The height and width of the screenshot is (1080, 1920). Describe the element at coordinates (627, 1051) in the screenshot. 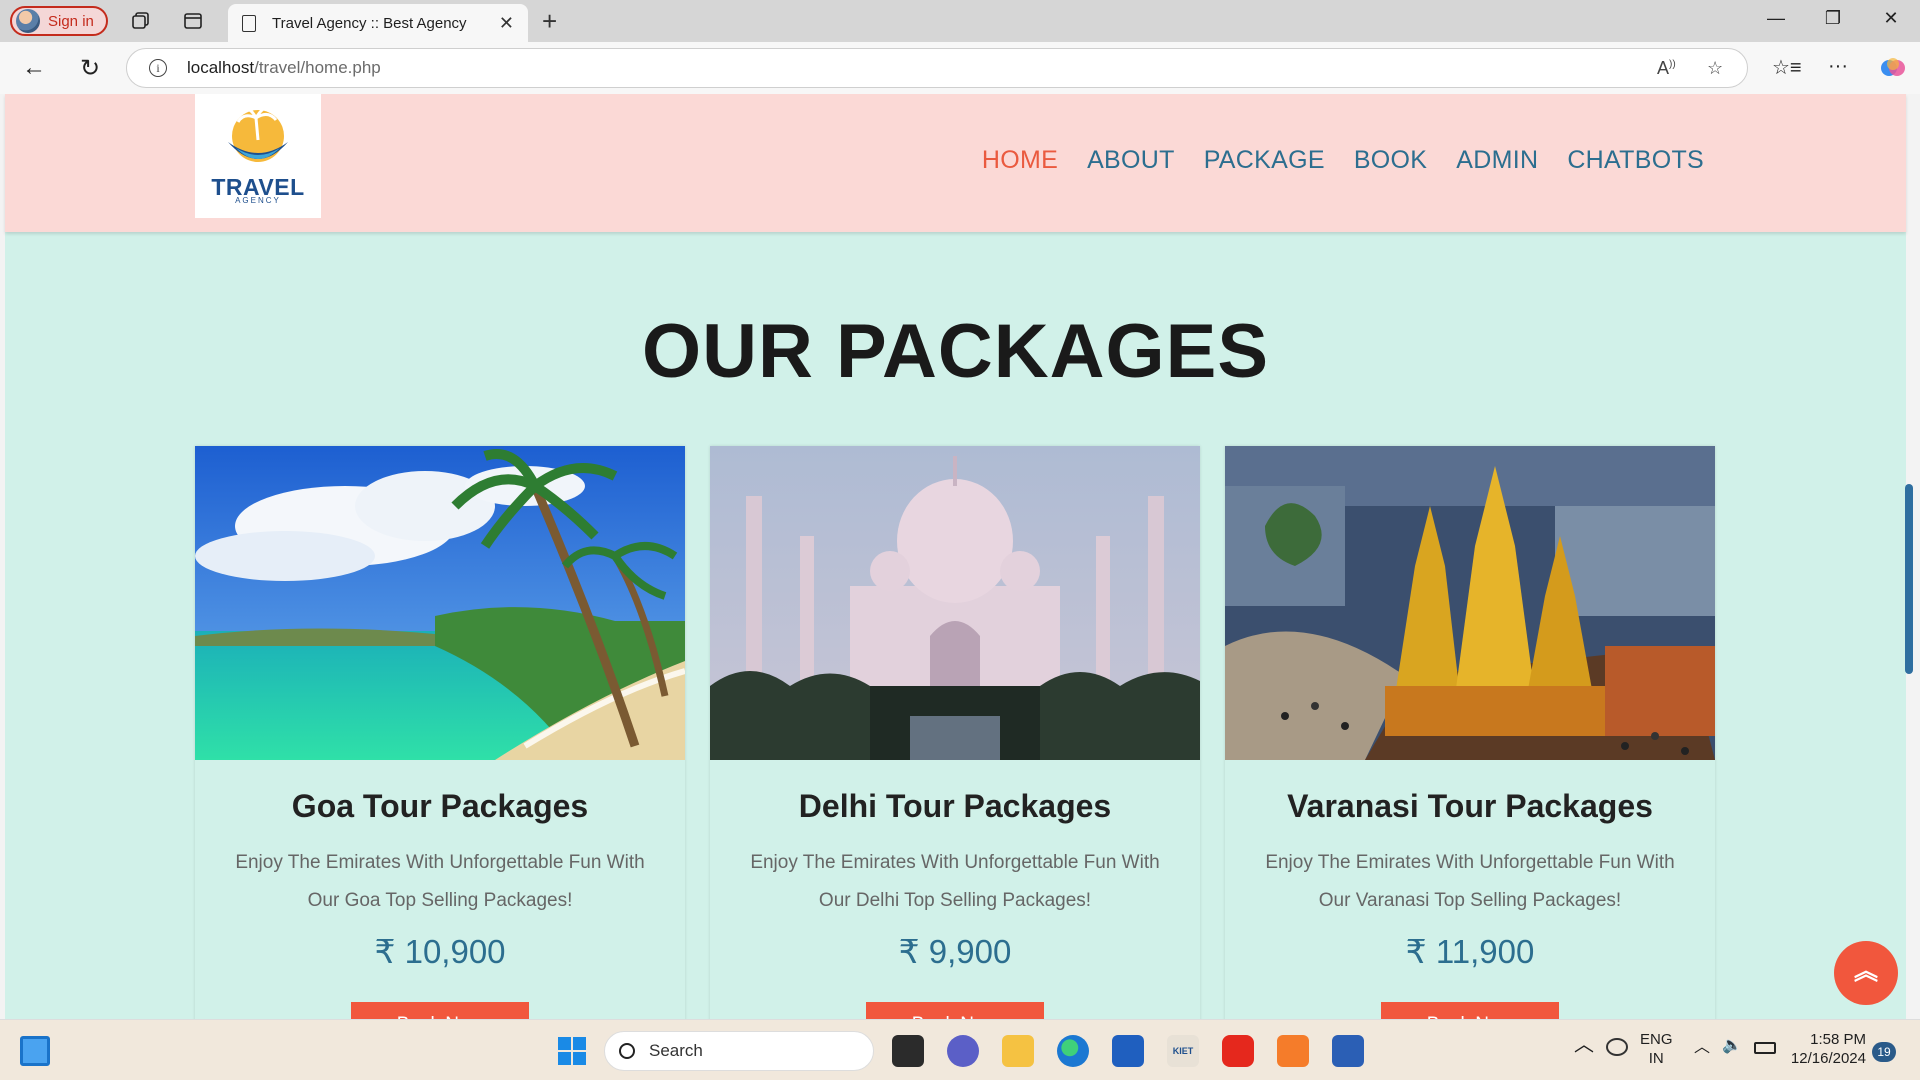

I see `search-icon` at that location.